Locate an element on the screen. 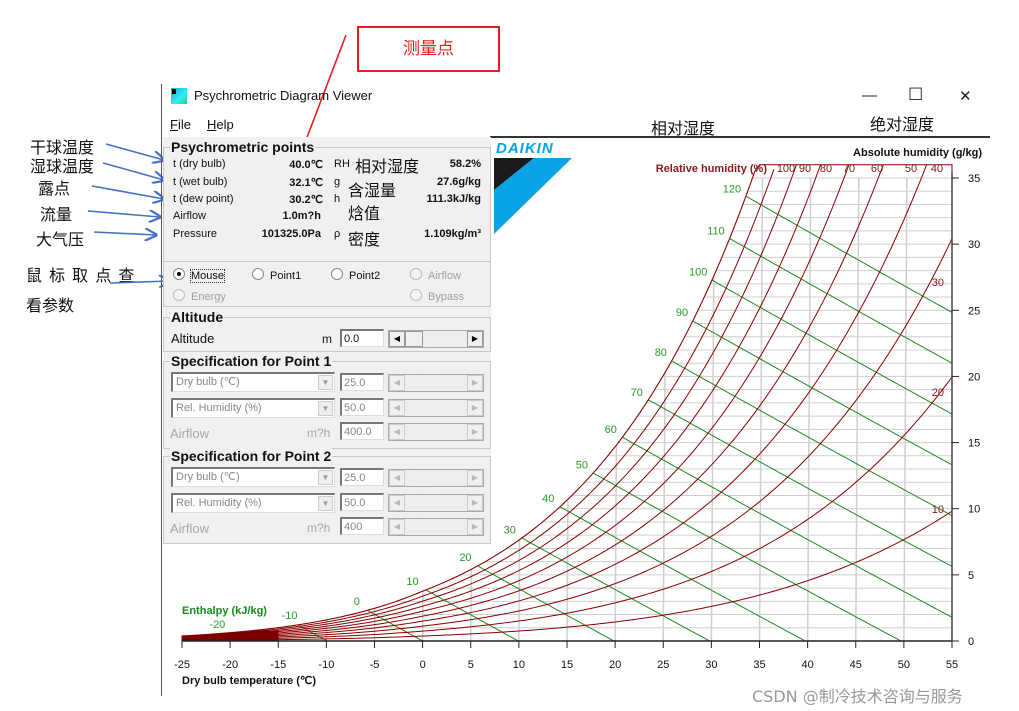 The width and height of the screenshot is (1019, 711). x-tick-label: -10 is located at coordinates (326, 665).